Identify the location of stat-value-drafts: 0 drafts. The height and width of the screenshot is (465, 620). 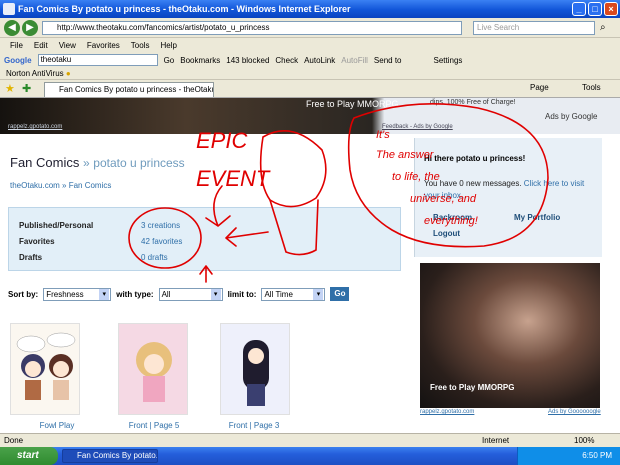
(154, 257).